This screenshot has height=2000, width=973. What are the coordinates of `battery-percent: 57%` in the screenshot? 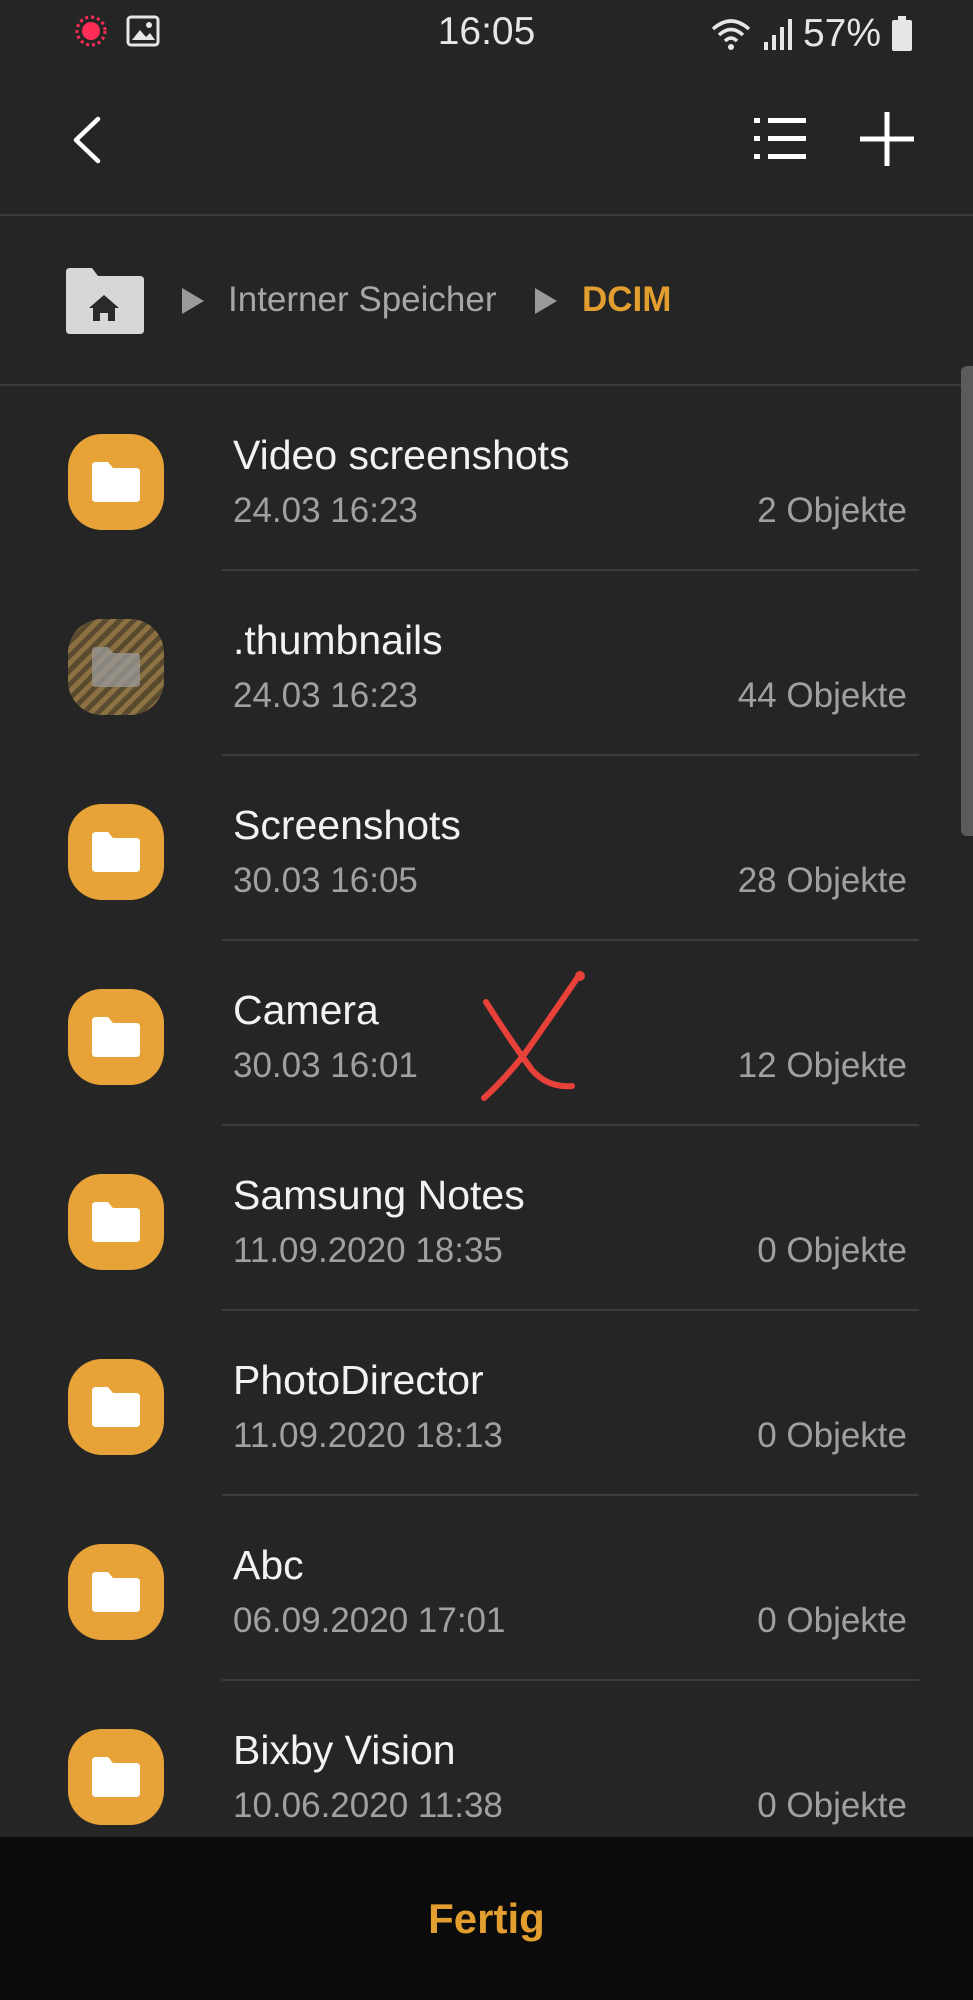 It's located at (841, 33).